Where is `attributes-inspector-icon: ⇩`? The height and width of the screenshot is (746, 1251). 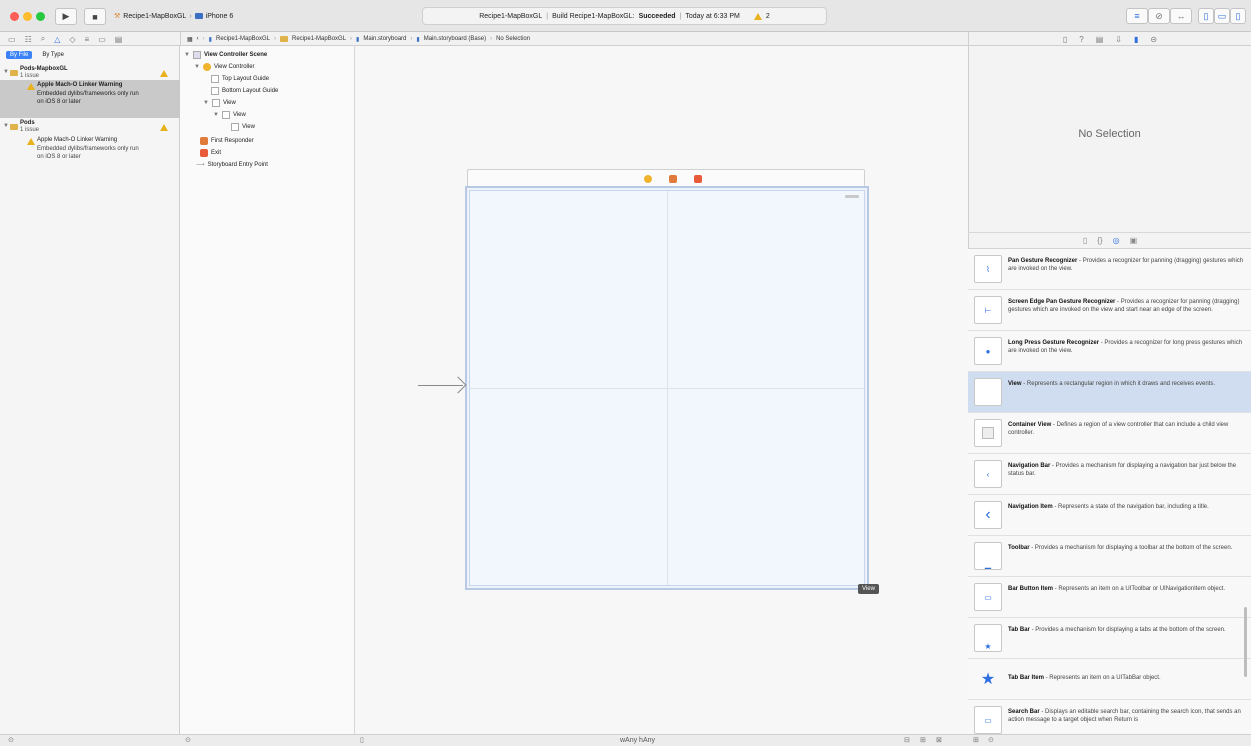 attributes-inspector-icon: ⇩ is located at coordinates (1118, 39).